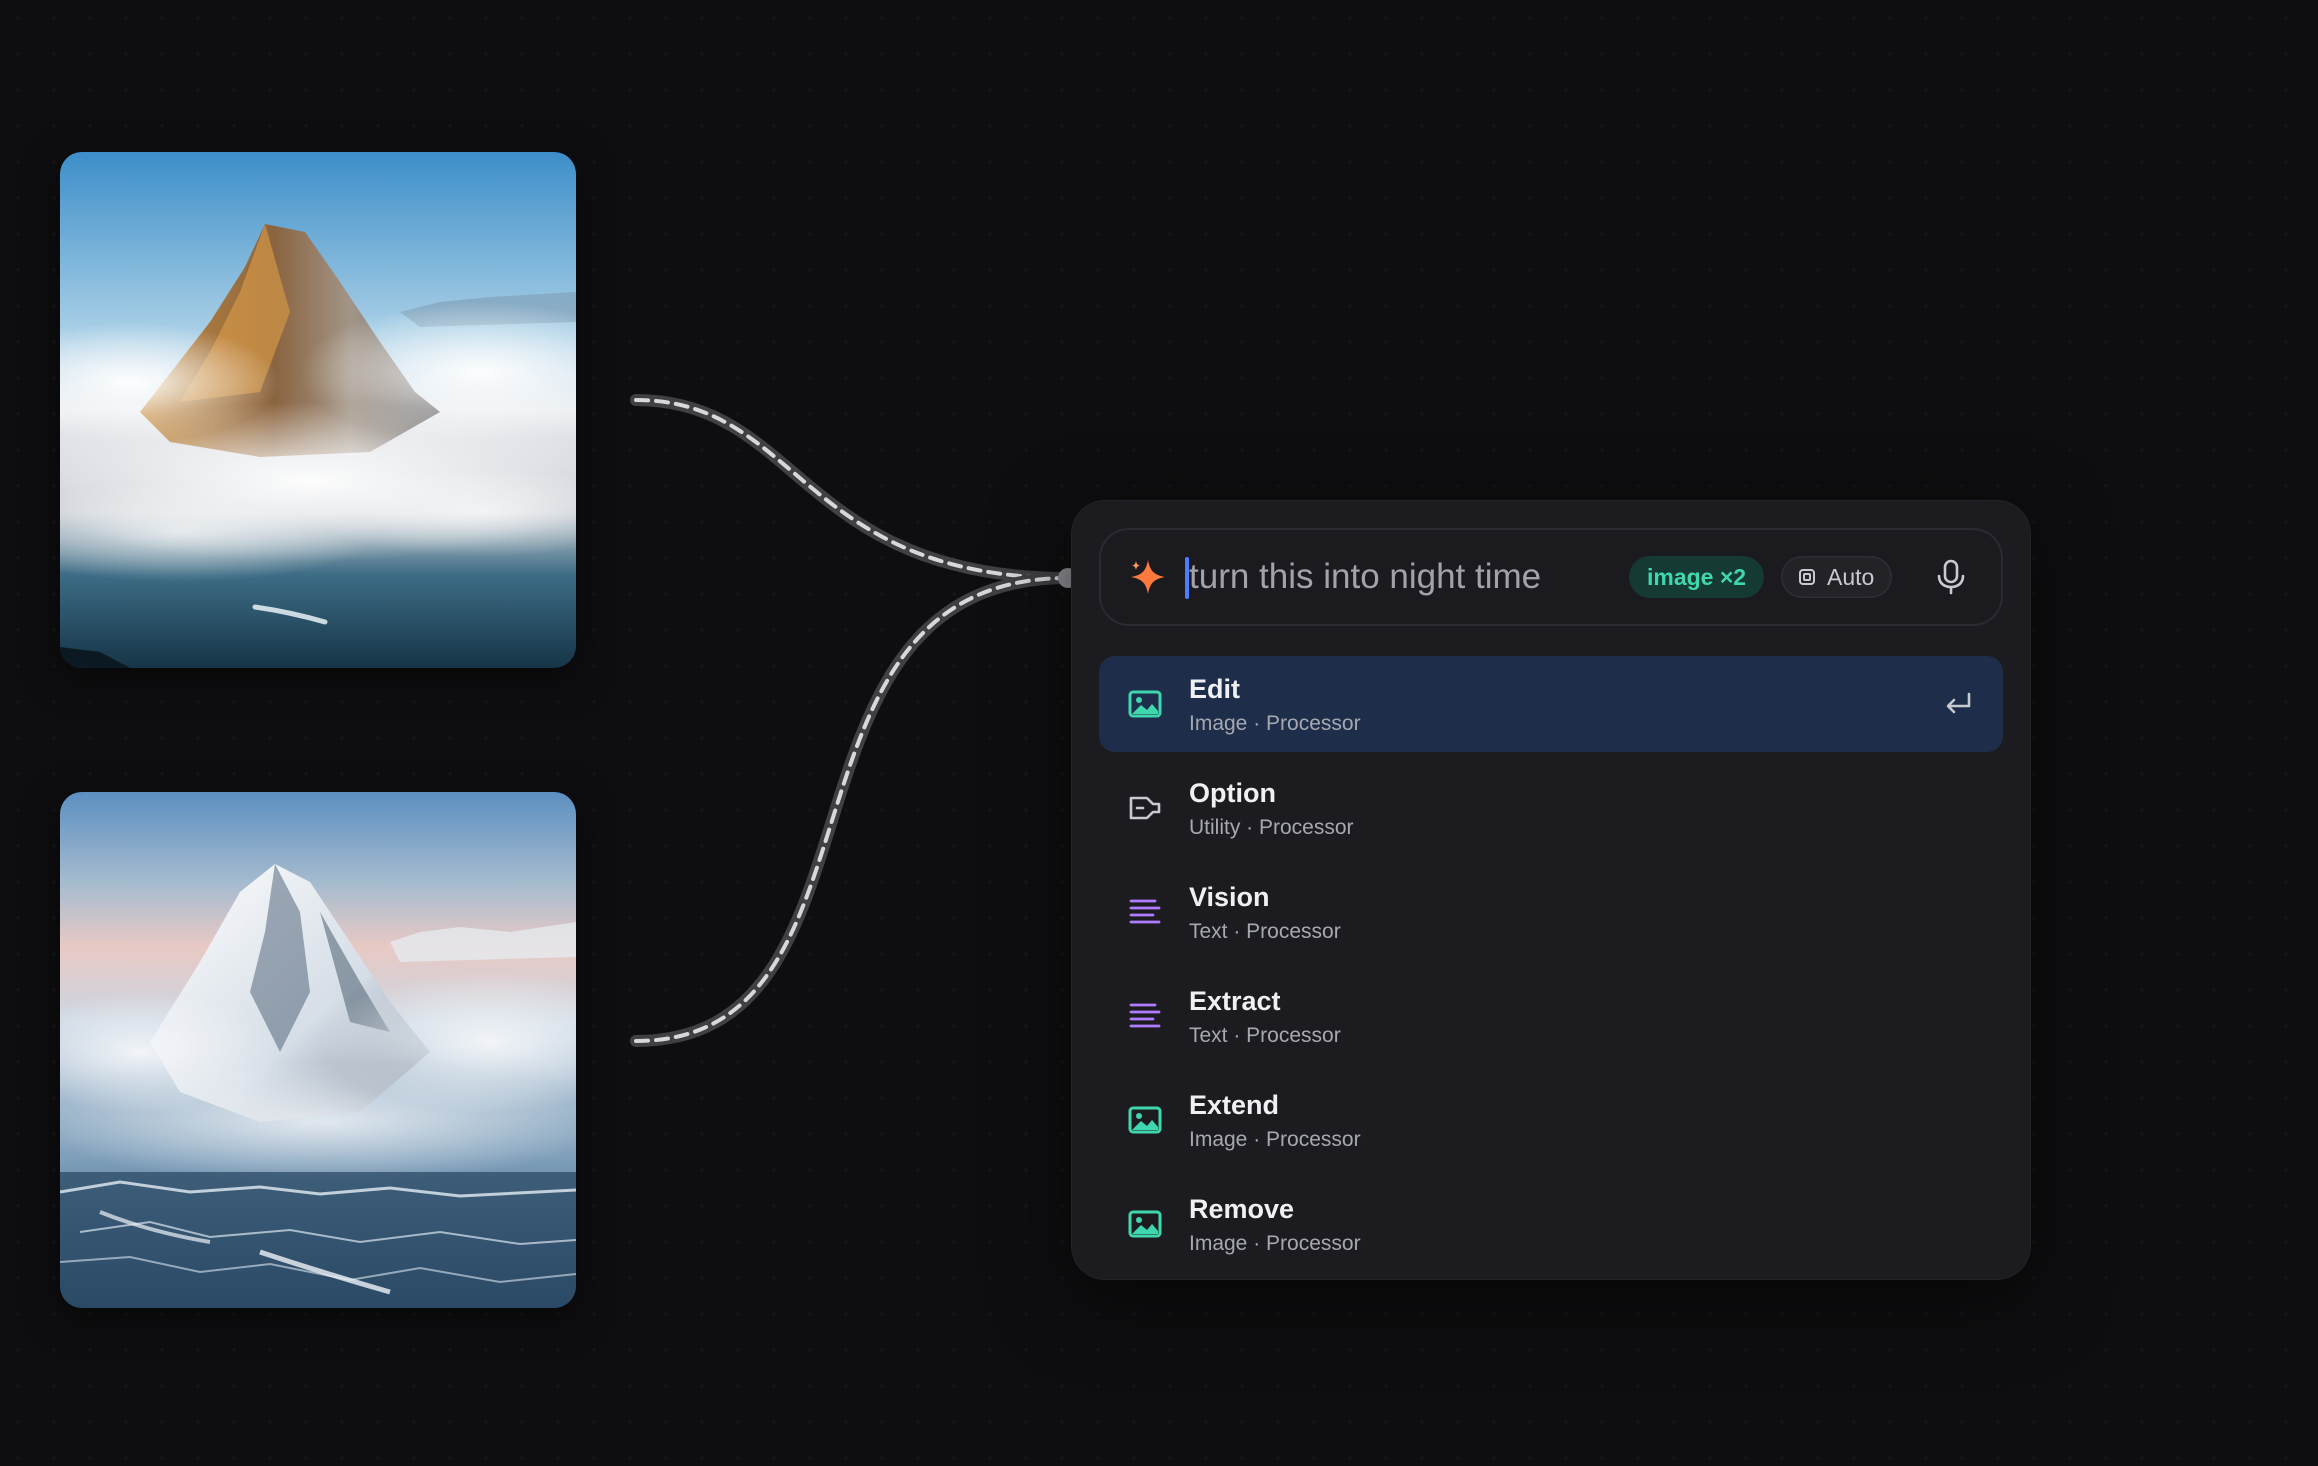 The width and height of the screenshot is (2318, 1466). What do you see at coordinates (1271, 827) in the screenshot?
I see `menu-item-subtitle: Utility · Processor` at bounding box center [1271, 827].